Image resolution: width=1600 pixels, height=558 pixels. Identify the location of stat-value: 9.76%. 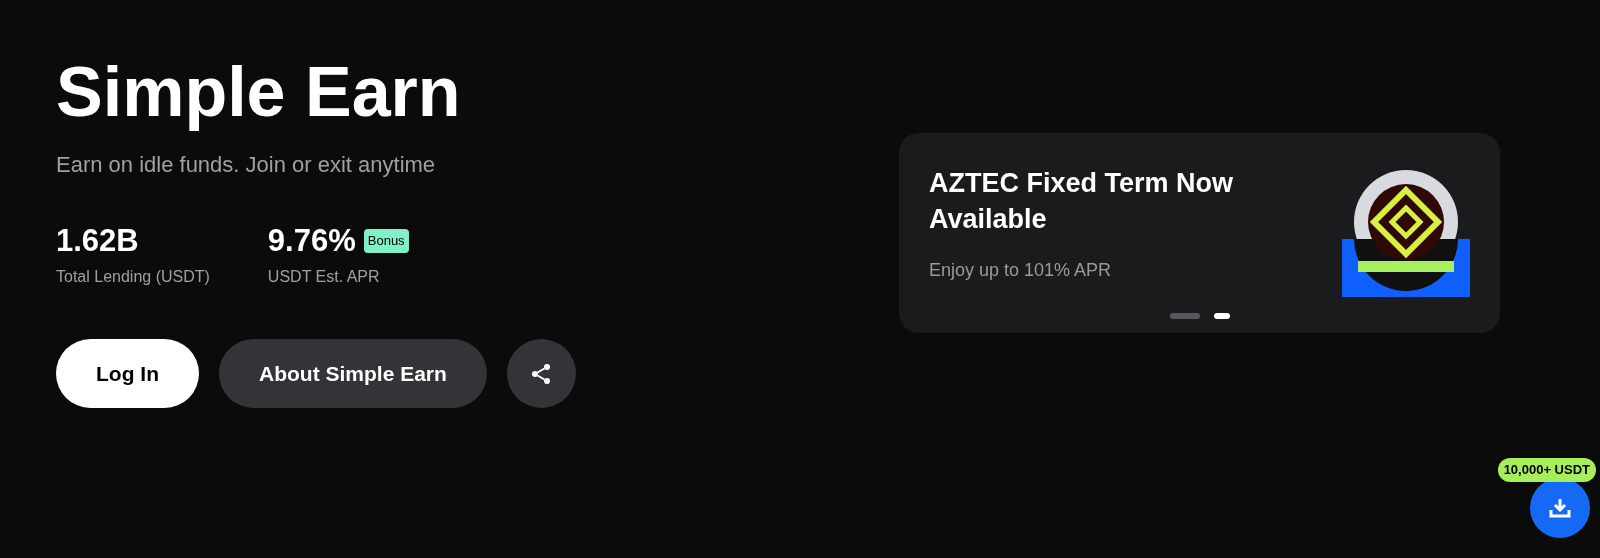
(311, 241).